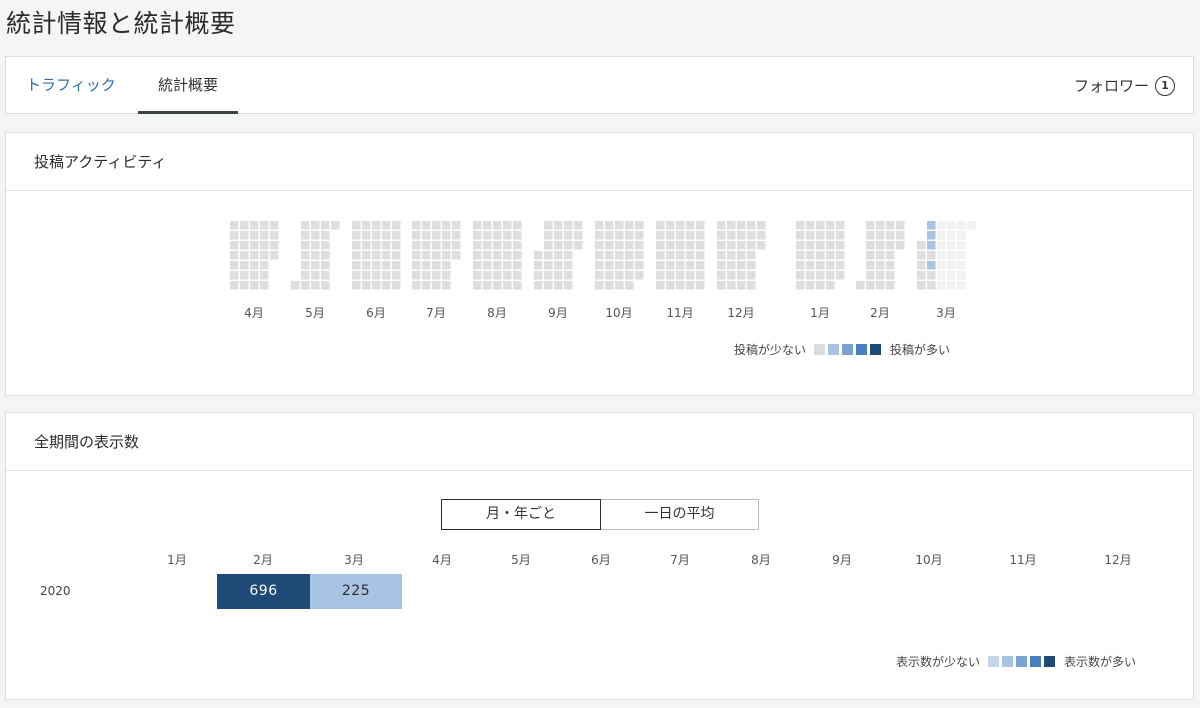  What do you see at coordinates (71, 85) in the screenshot?
I see `tab-traffic: トラフィック` at bounding box center [71, 85].